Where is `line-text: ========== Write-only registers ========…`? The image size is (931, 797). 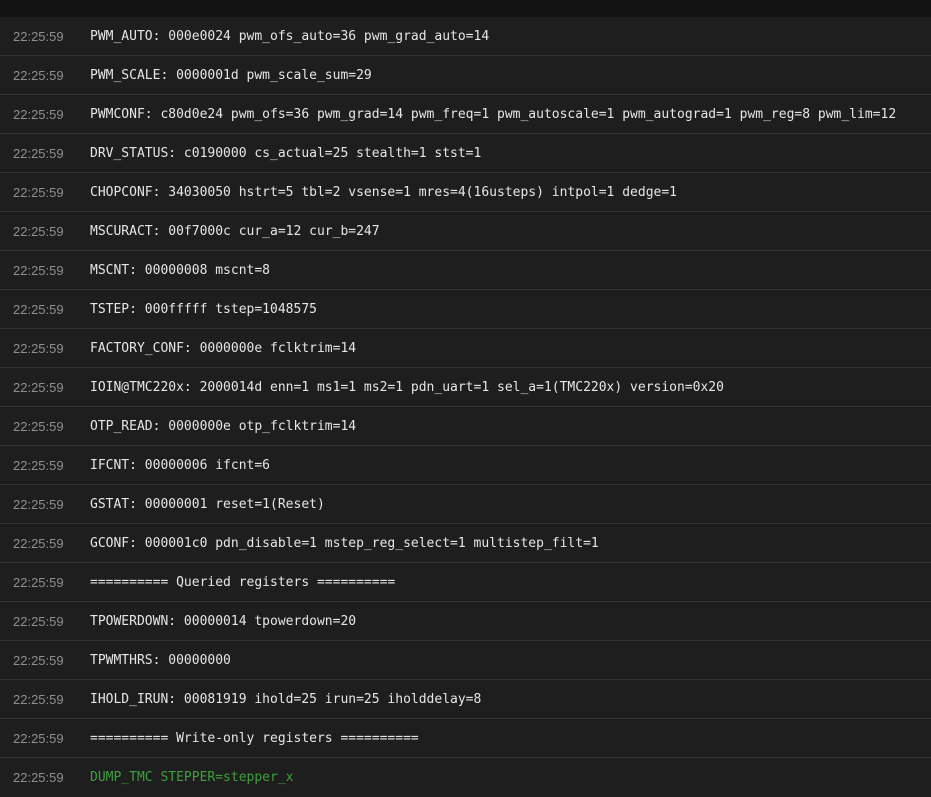 line-text: ========== Write-only registers ========… is located at coordinates (254, 738).